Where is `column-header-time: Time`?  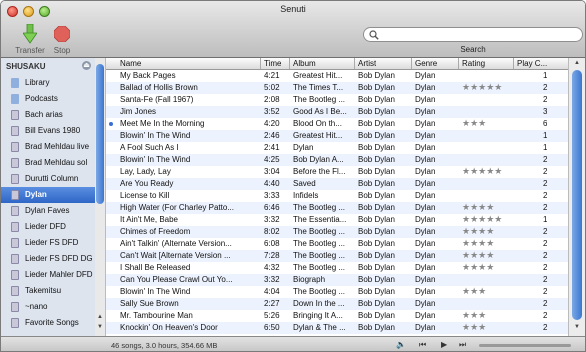 column-header-time: Time is located at coordinates (272, 63).